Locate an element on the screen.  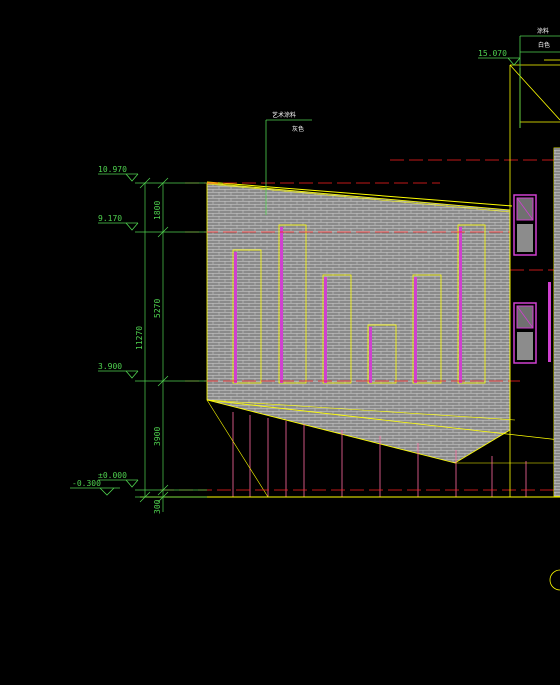
tower-windows is located at coordinates (532, 279).